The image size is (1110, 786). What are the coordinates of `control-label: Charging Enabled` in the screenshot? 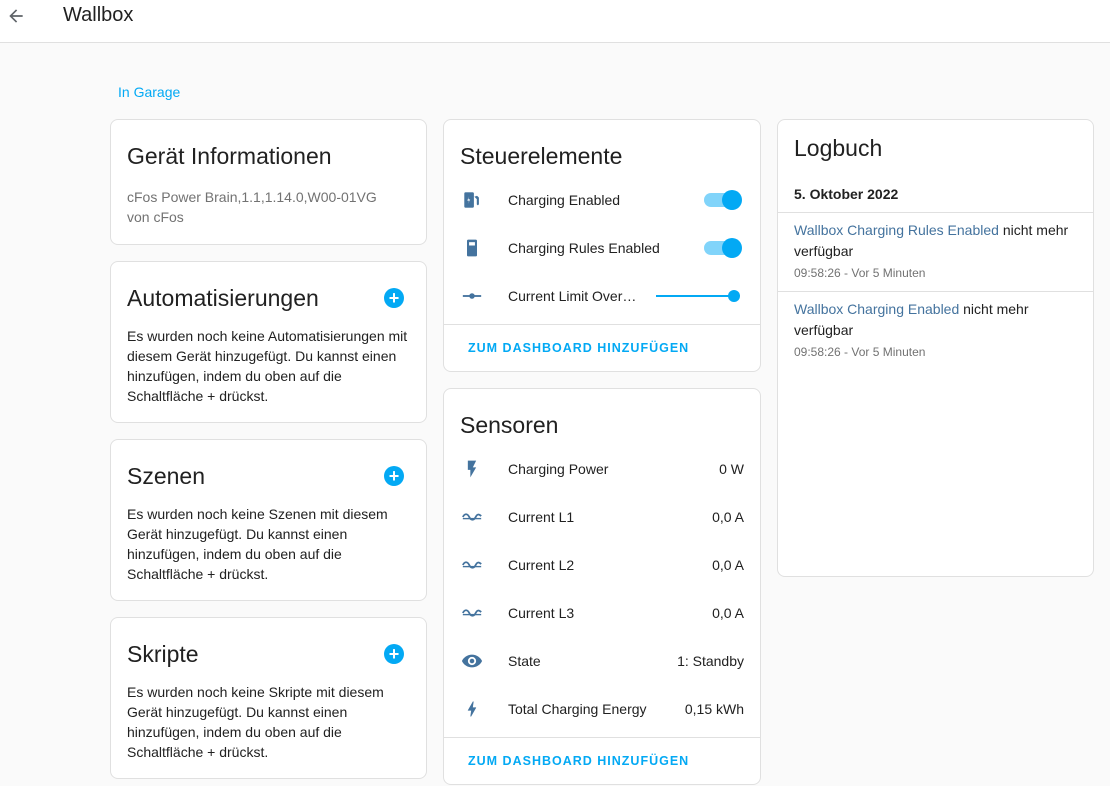 It's located at (564, 200).